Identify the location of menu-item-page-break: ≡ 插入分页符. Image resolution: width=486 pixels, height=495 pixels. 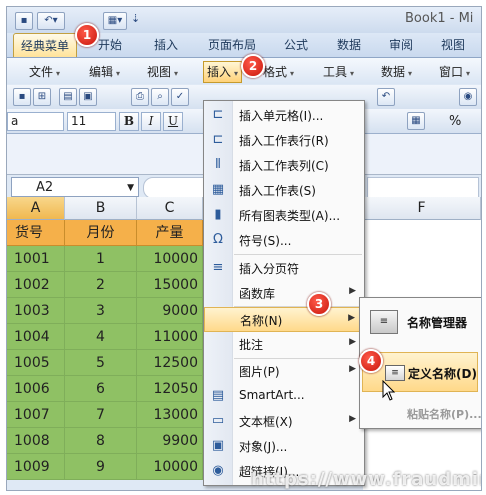
(284, 268).